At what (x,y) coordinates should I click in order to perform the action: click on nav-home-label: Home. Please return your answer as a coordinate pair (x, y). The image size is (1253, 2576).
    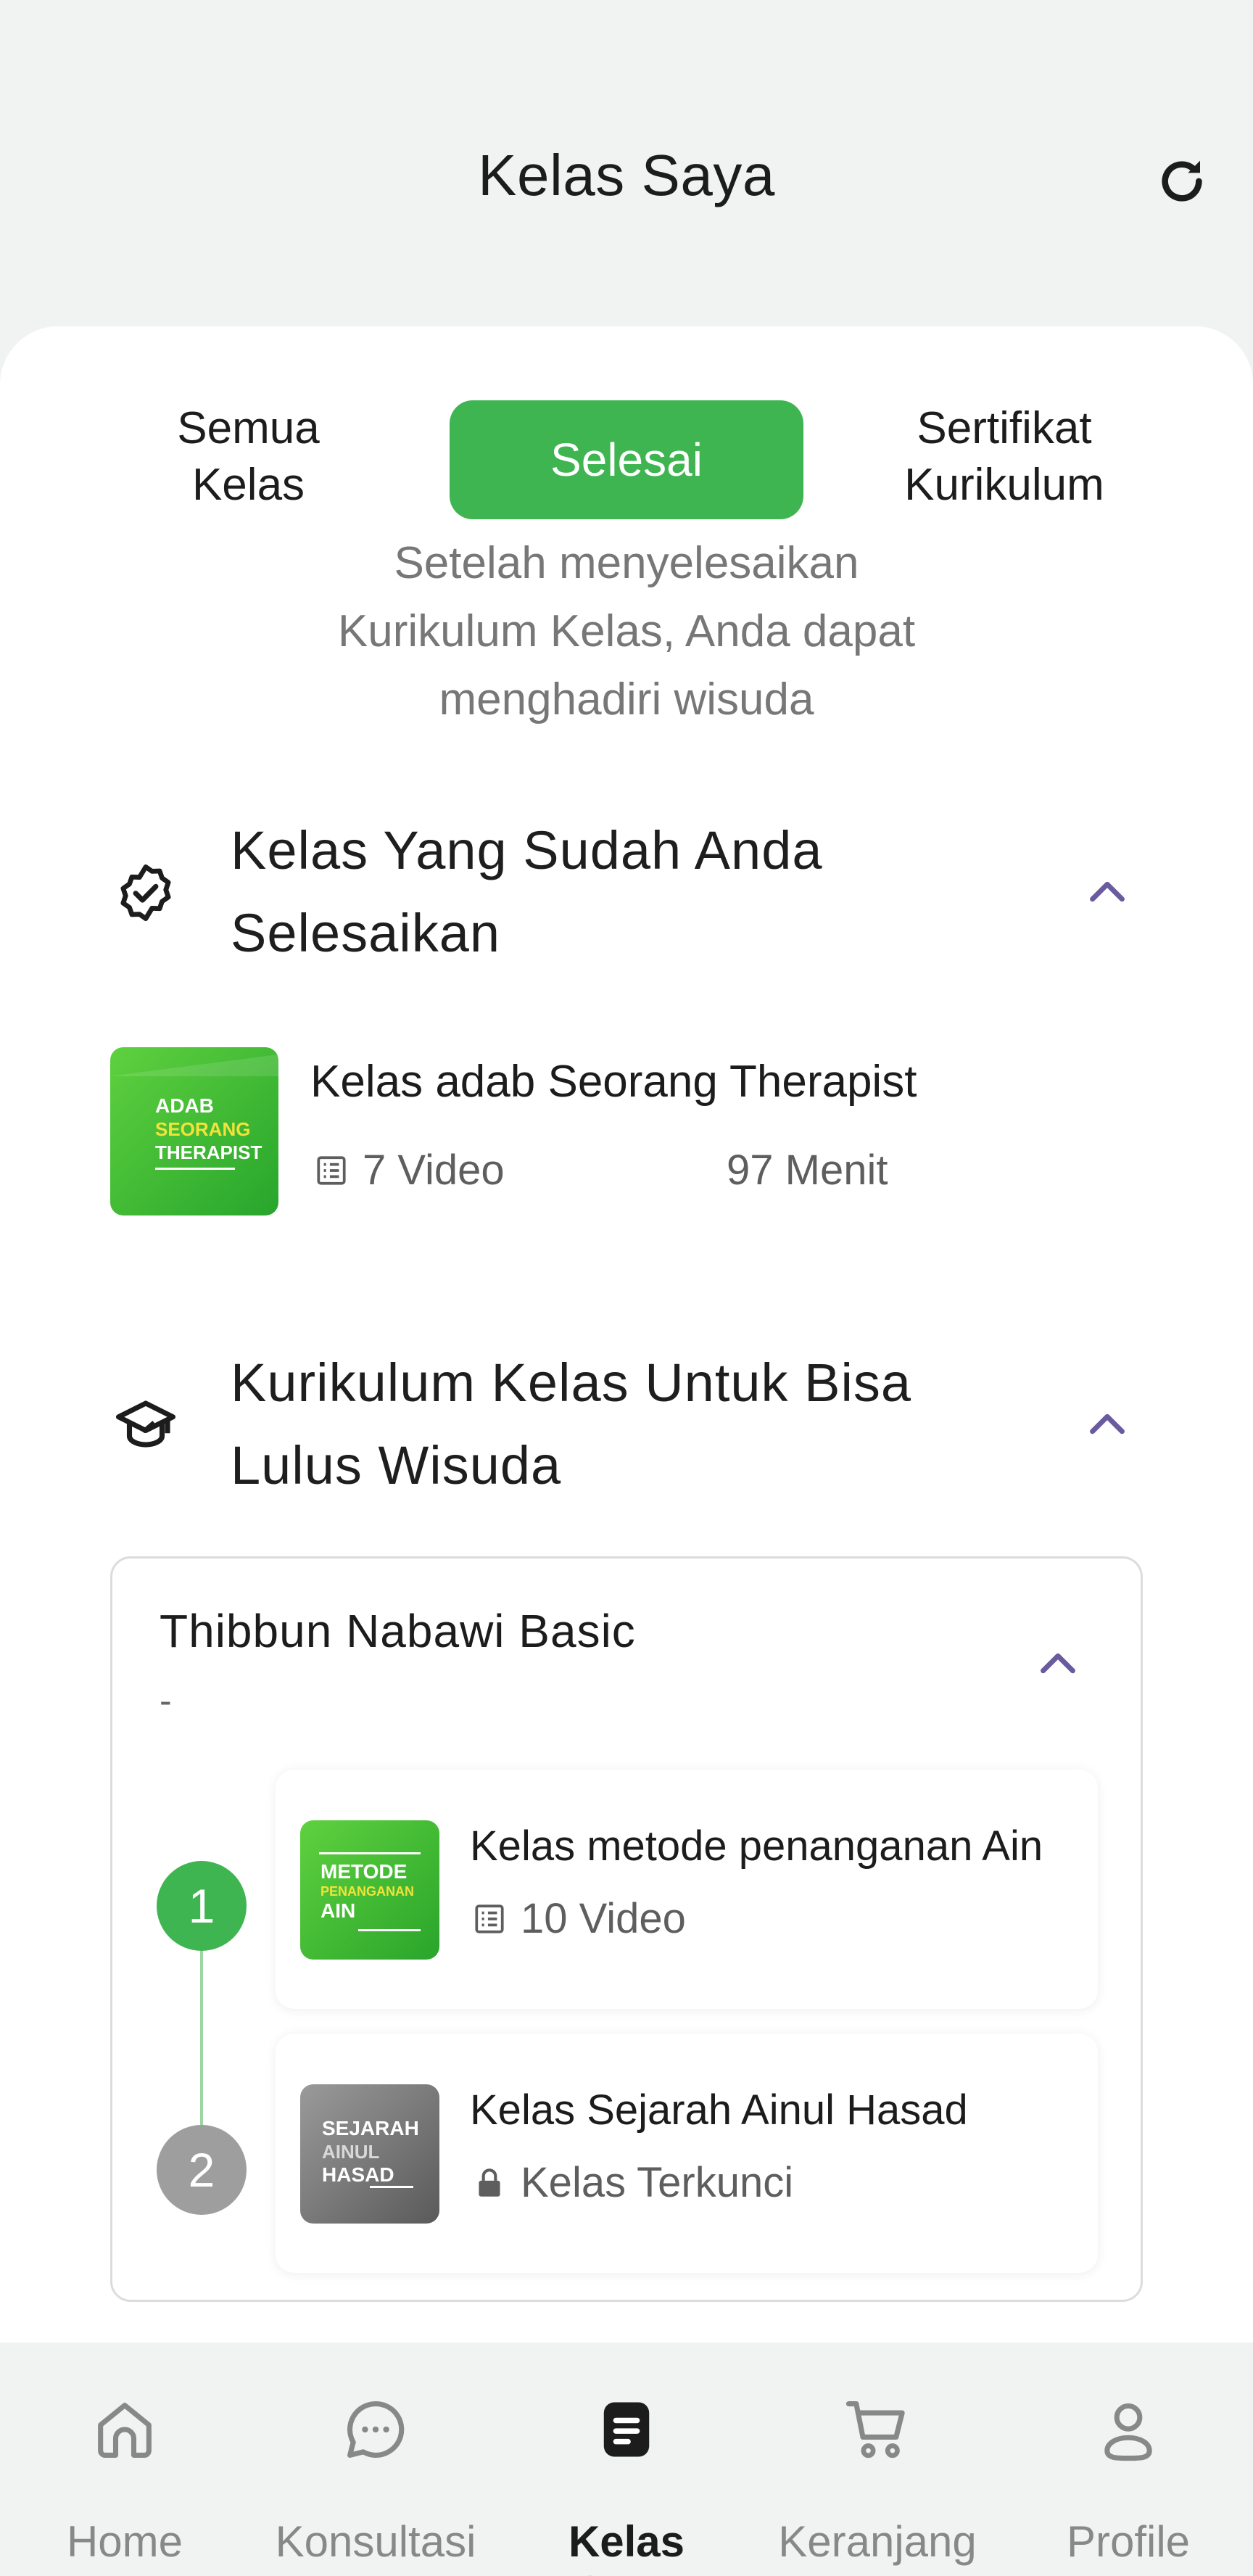
    Looking at the image, I should click on (124, 2541).